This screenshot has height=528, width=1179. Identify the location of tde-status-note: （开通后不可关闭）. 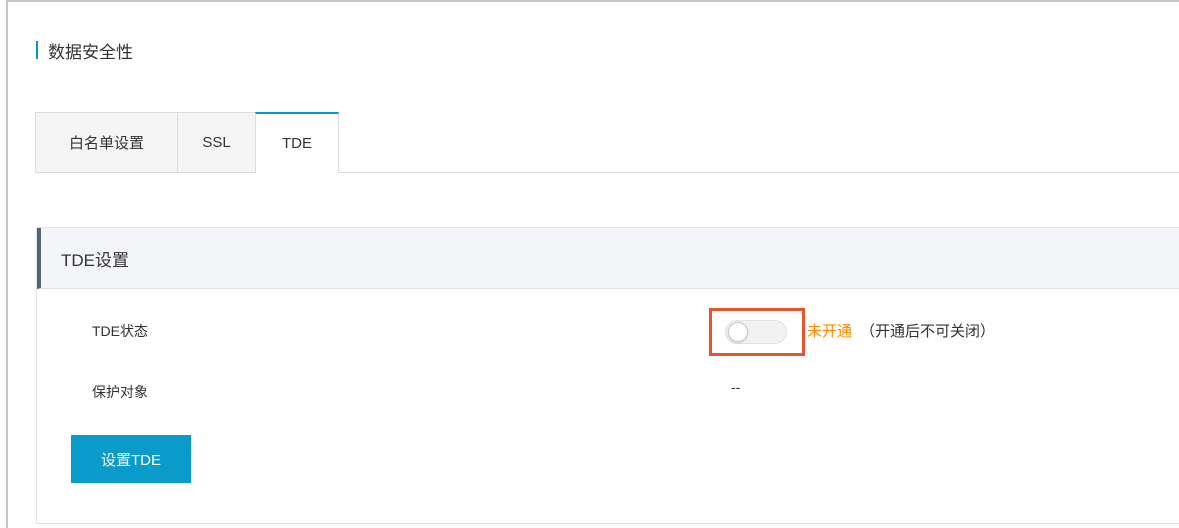
(928, 331).